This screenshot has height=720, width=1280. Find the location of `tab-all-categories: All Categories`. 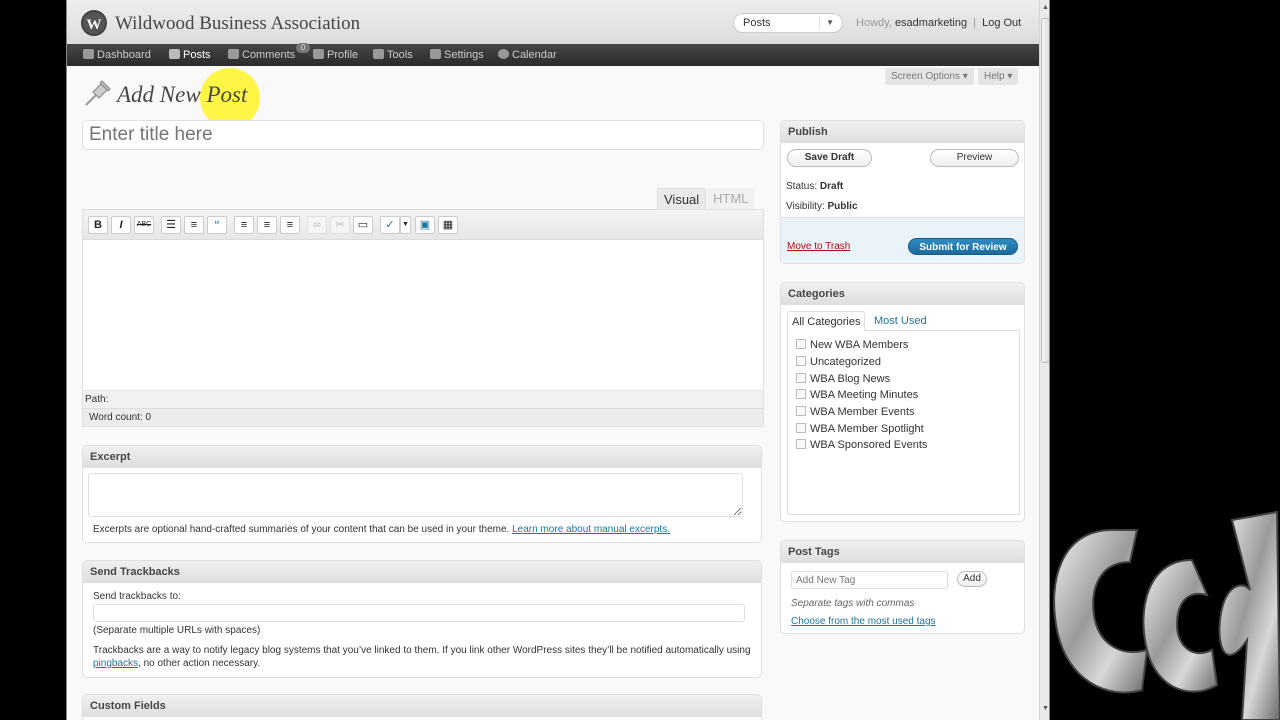

tab-all-categories: All Categories is located at coordinates (826, 321).